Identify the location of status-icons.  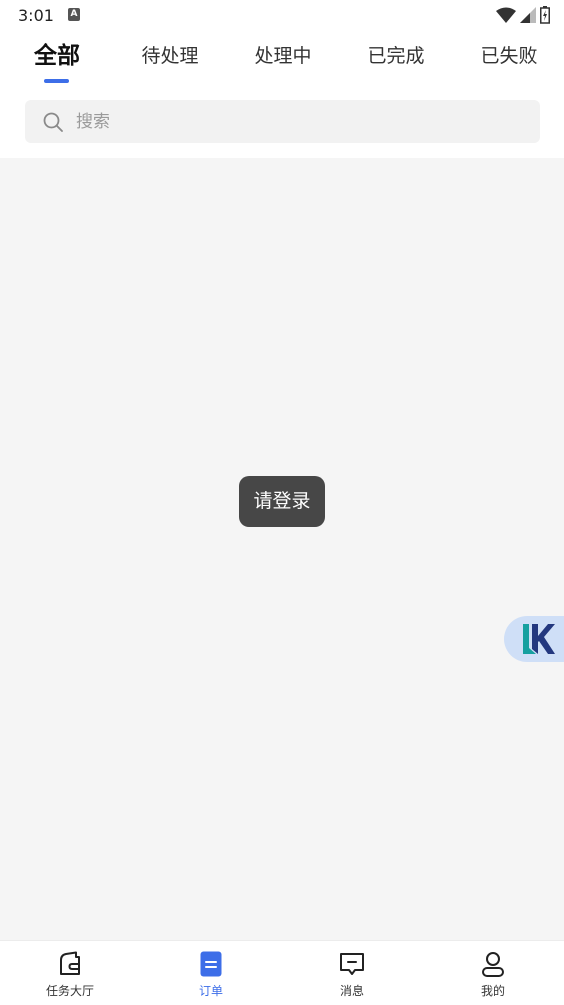
(523, 15).